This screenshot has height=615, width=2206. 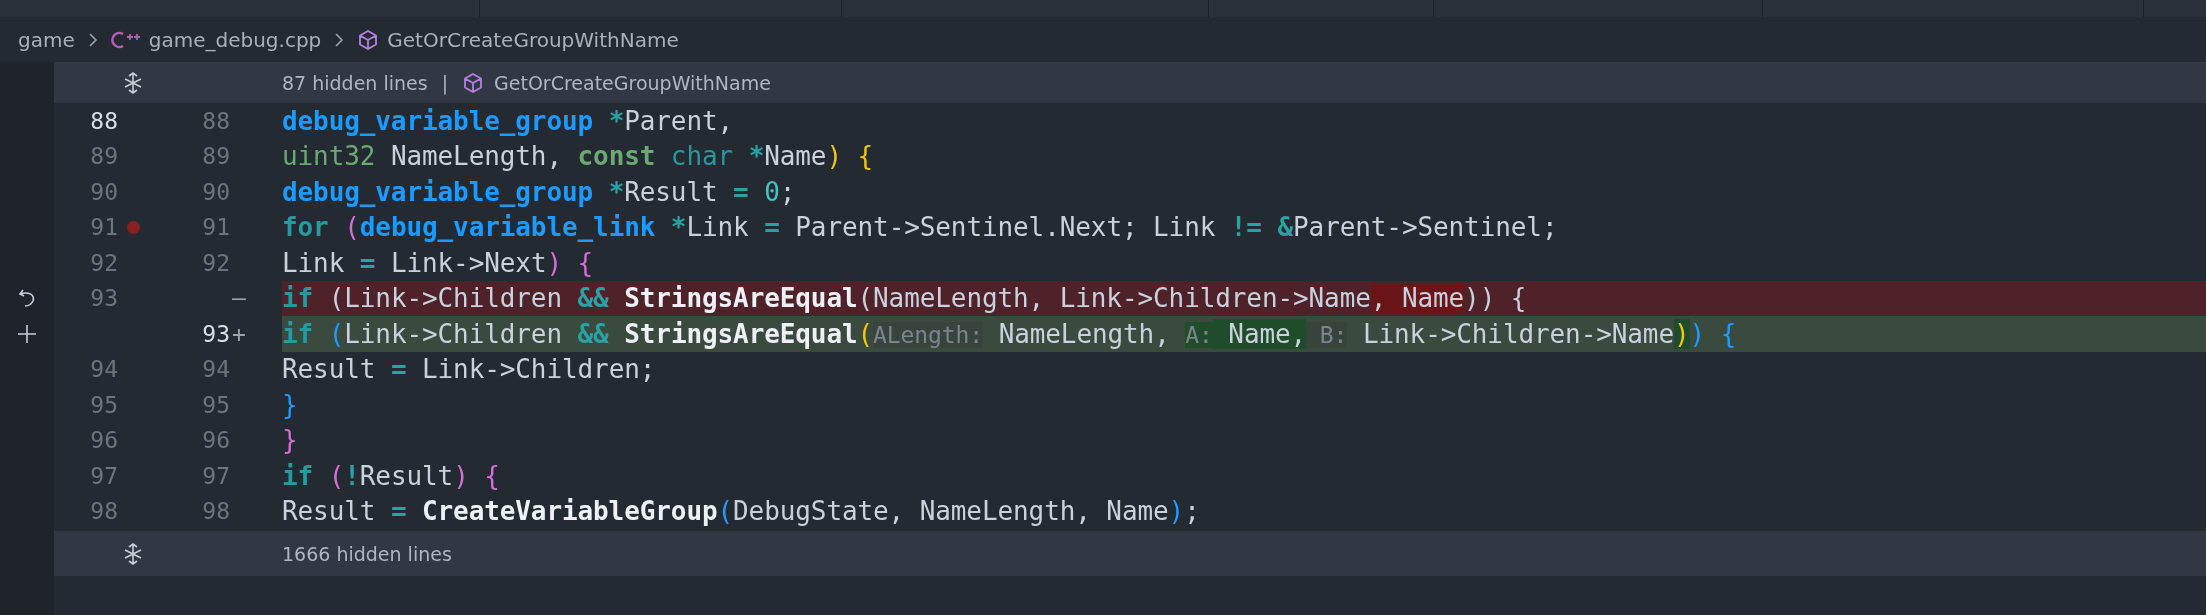 What do you see at coordinates (632, 82) in the screenshot?
I see `symbol-name: GetOrCreateGroupWithName` at bounding box center [632, 82].